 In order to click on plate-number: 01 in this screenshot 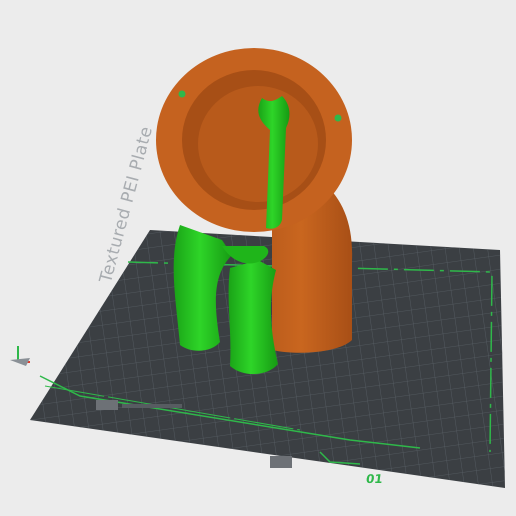, I will do `click(374, 479)`.